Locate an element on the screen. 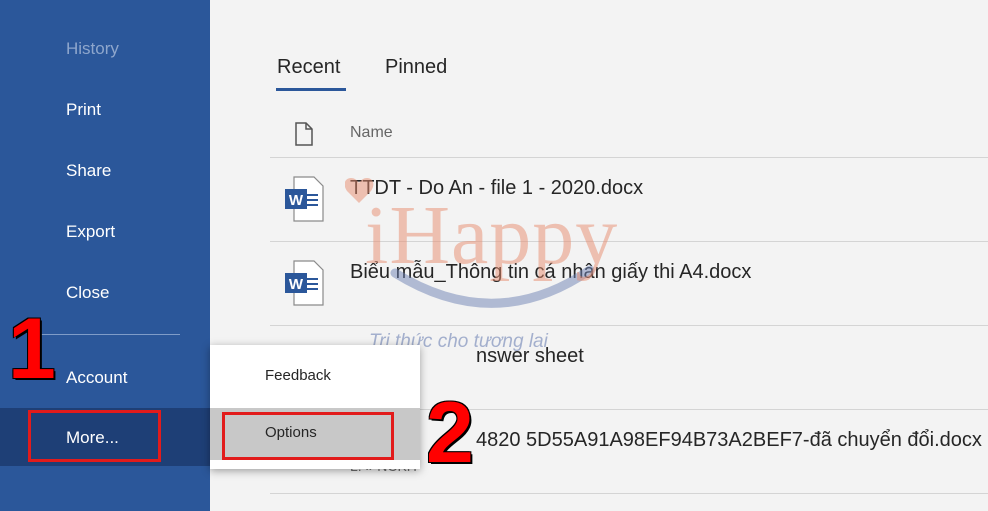 The width and height of the screenshot is (988, 511). row-divider is located at coordinates (629, 493).